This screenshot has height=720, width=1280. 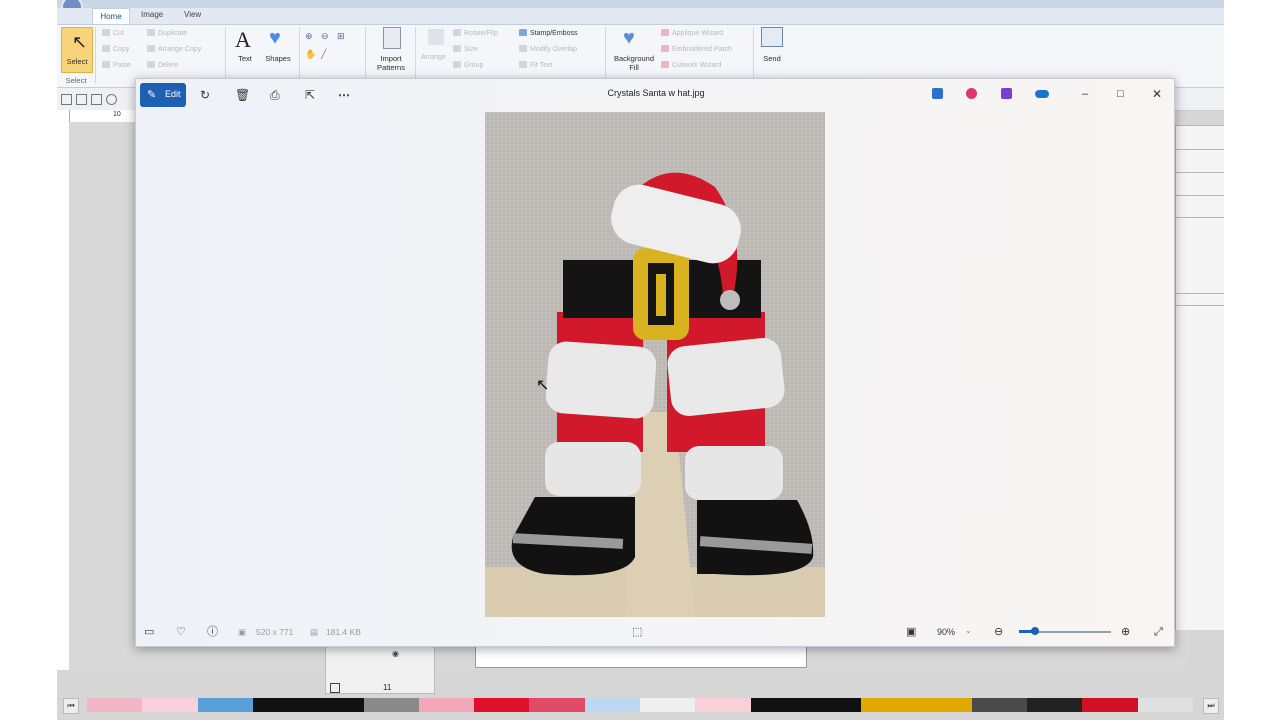 What do you see at coordinates (152, 95) in the screenshot?
I see `edit-pencil-icon: ✎` at bounding box center [152, 95].